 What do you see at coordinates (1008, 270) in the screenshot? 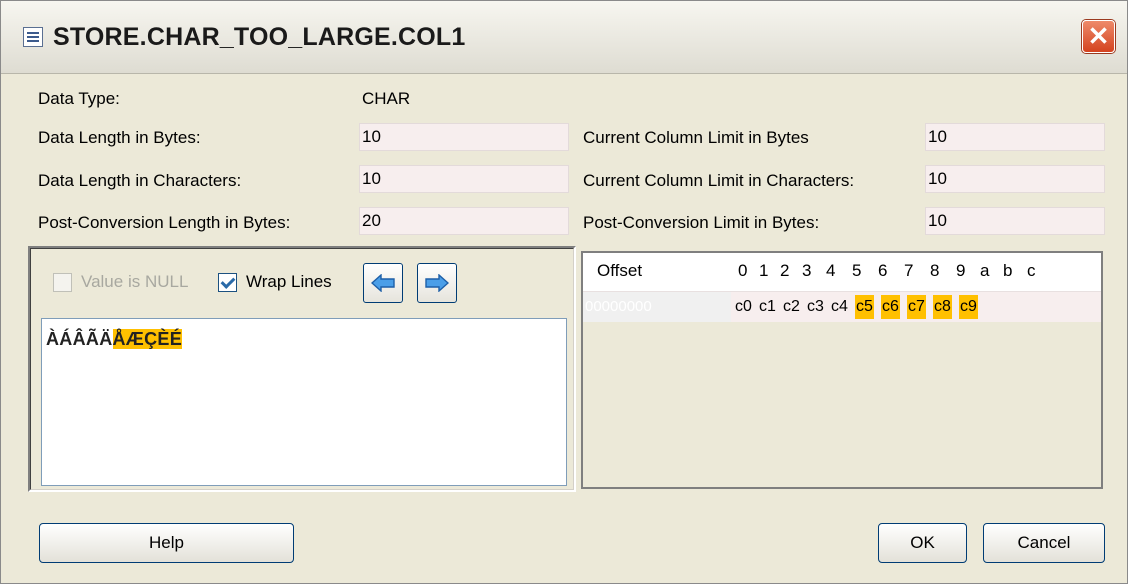
I see `hex-col-header: b` at bounding box center [1008, 270].